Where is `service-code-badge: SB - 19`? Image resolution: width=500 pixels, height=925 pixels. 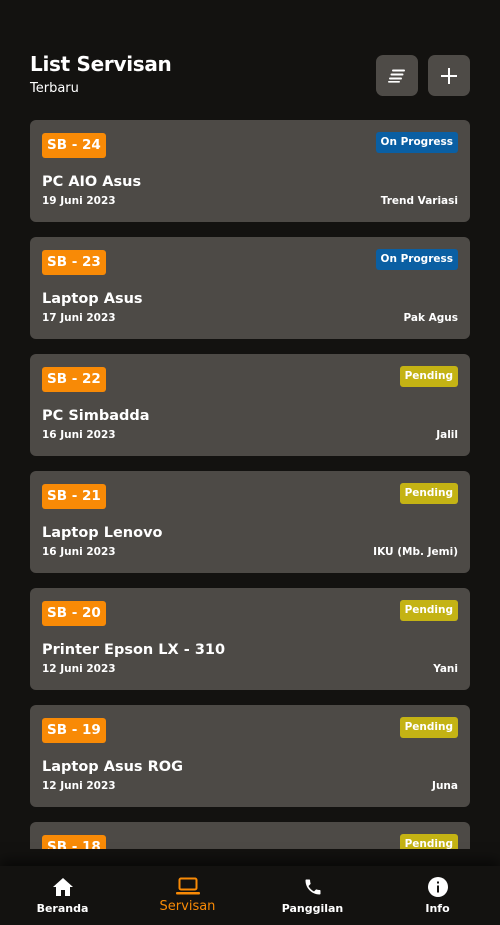 service-code-badge: SB - 19 is located at coordinates (74, 730).